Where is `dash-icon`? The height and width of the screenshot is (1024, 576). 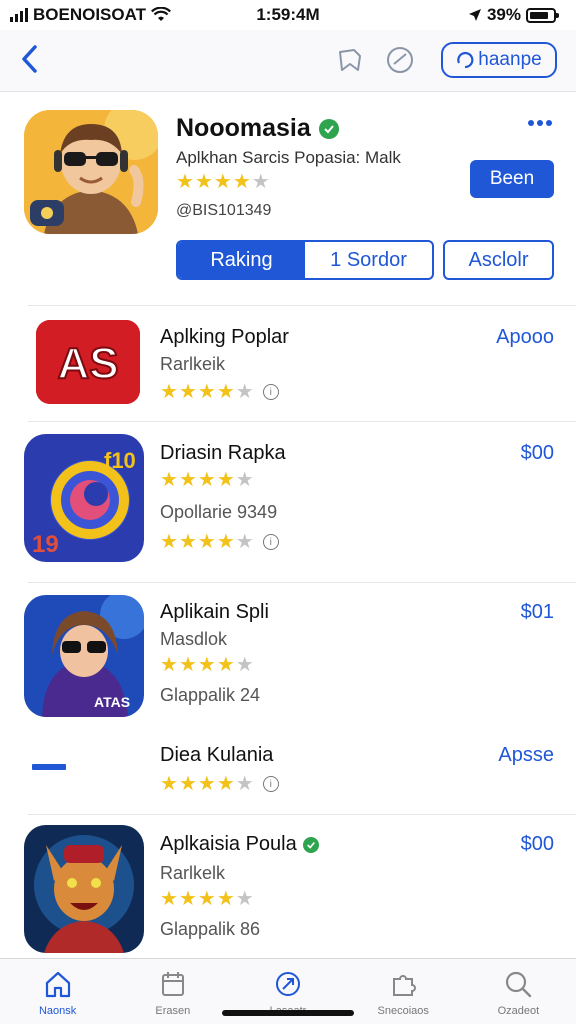 dash-icon is located at coordinates (49, 767).